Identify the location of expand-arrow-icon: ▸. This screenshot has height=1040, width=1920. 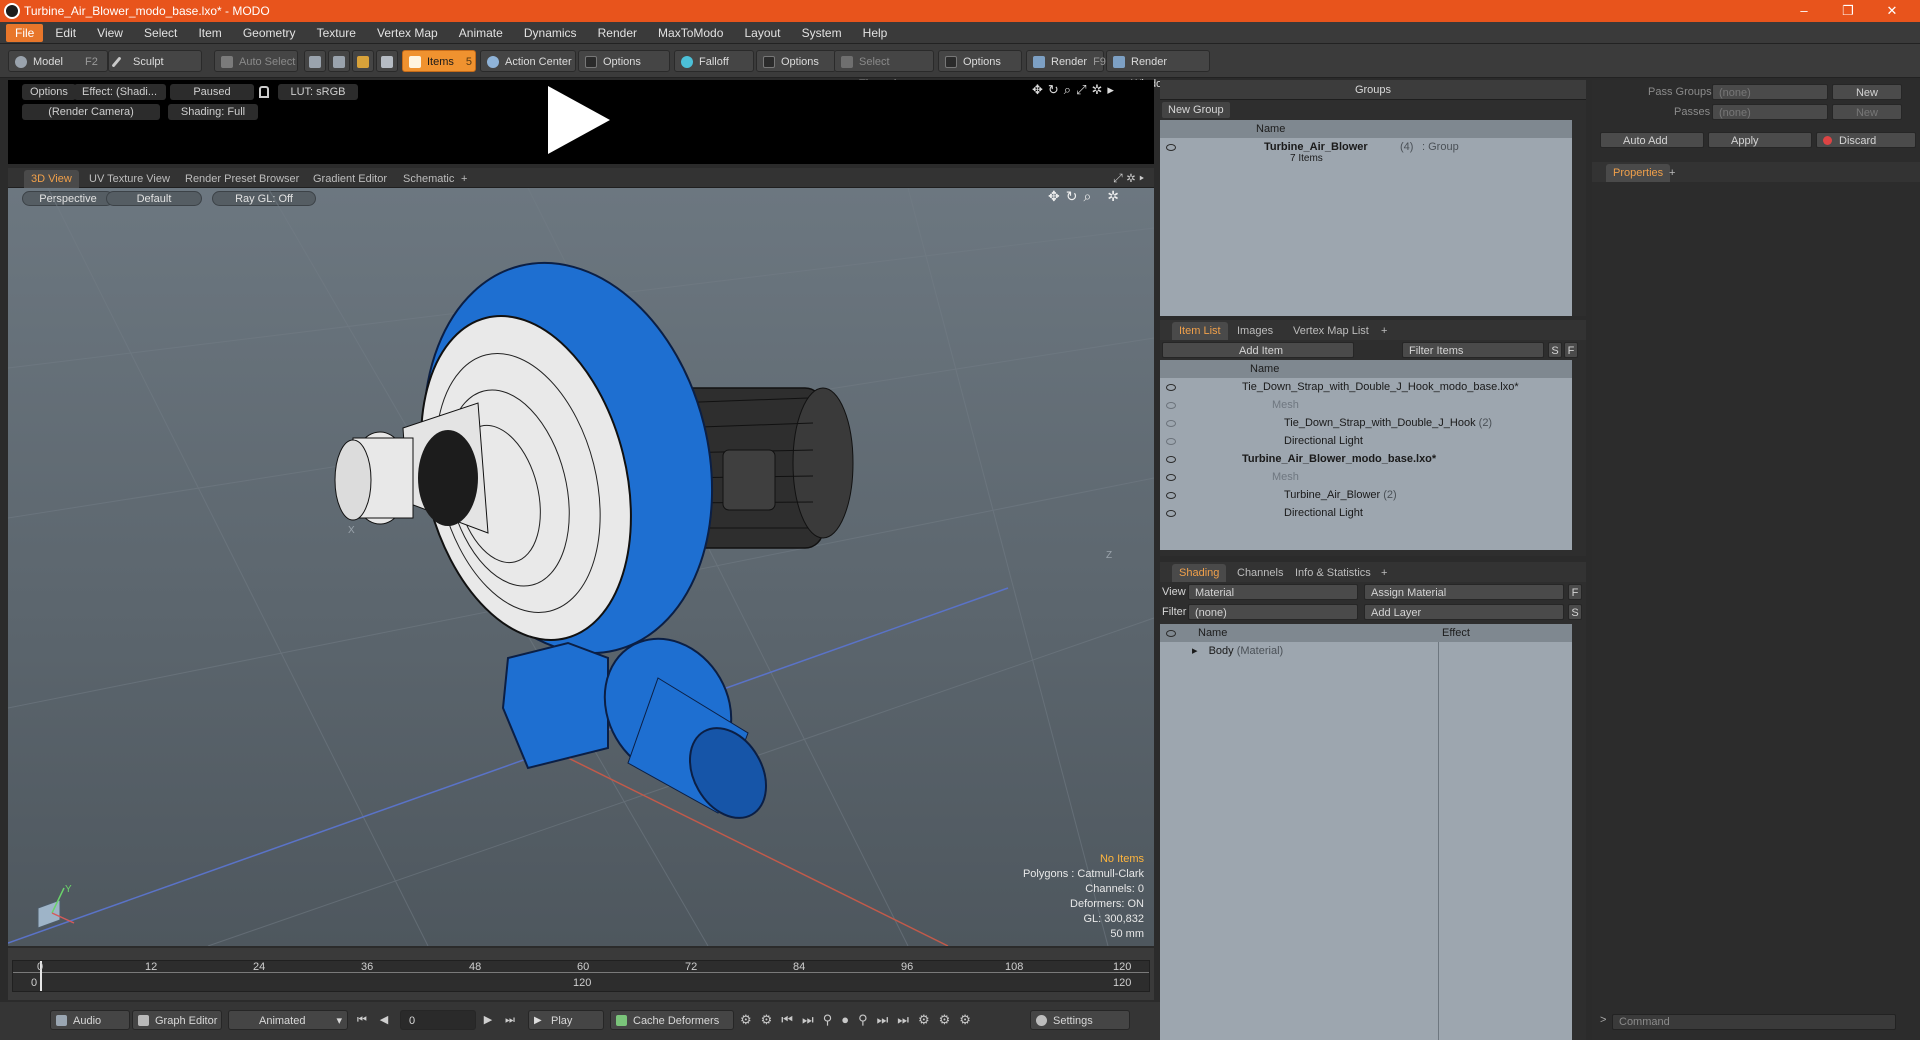
(1195, 651).